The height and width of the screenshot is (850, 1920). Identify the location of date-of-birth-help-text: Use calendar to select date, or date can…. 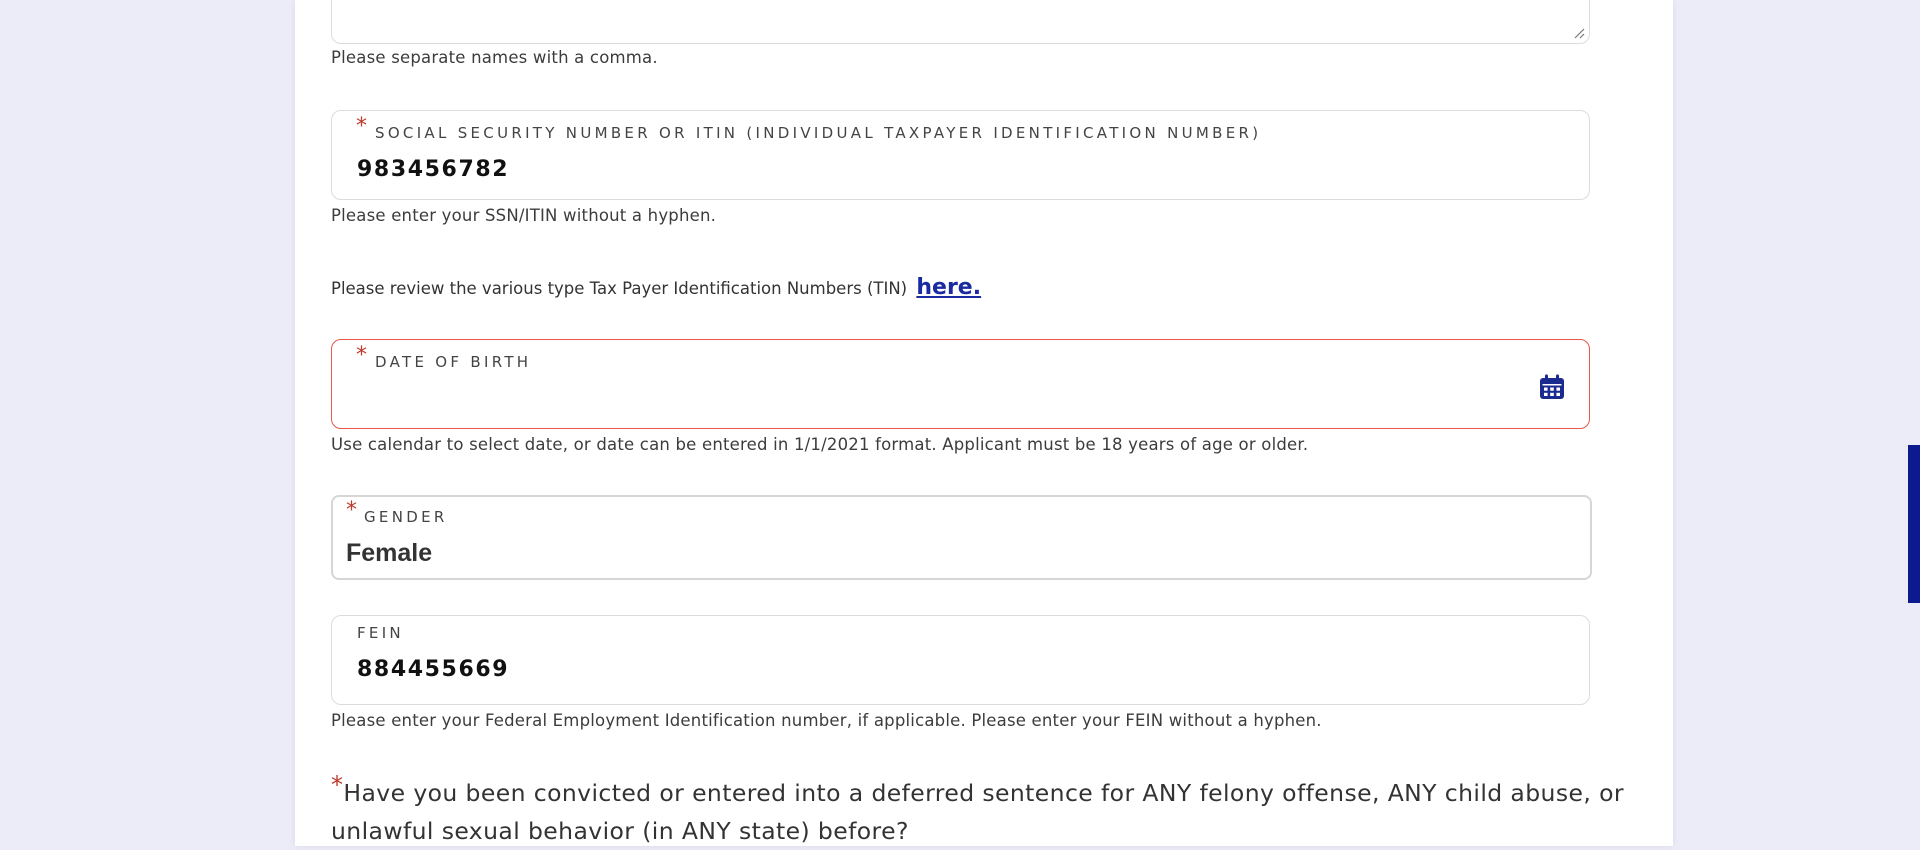
(820, 444).